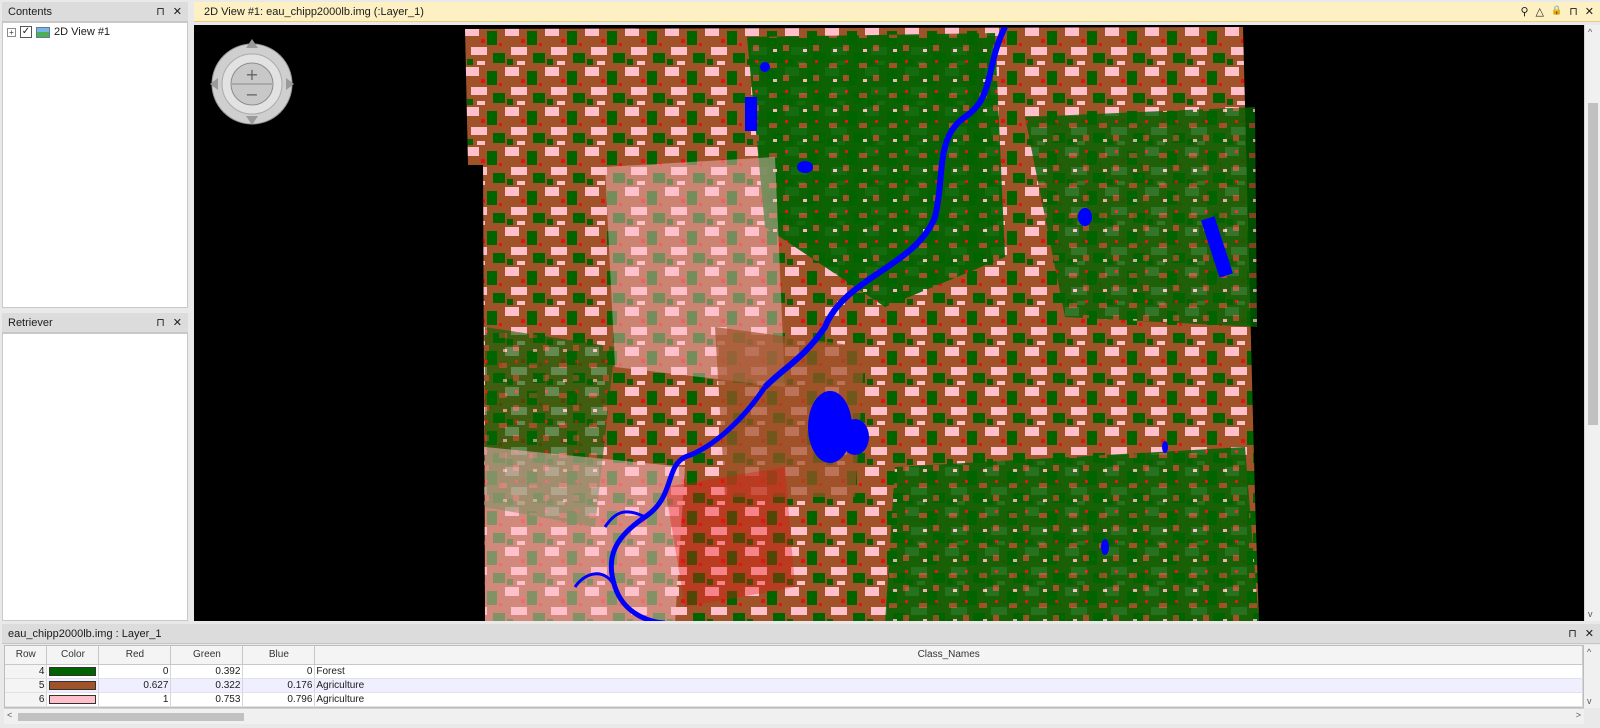  I want to click on lock-icon: 🔒, so click(1556, 11).